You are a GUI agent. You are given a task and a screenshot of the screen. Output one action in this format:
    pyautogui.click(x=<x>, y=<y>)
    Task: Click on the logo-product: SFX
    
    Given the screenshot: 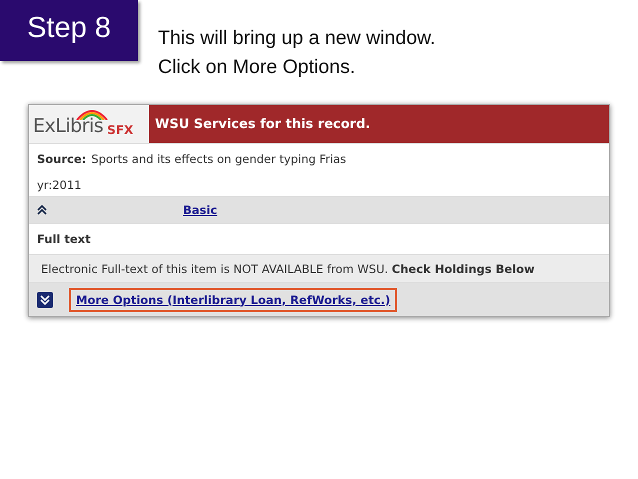 What is the action you would take?
    pyautogui.click(x=120, y=130)
    